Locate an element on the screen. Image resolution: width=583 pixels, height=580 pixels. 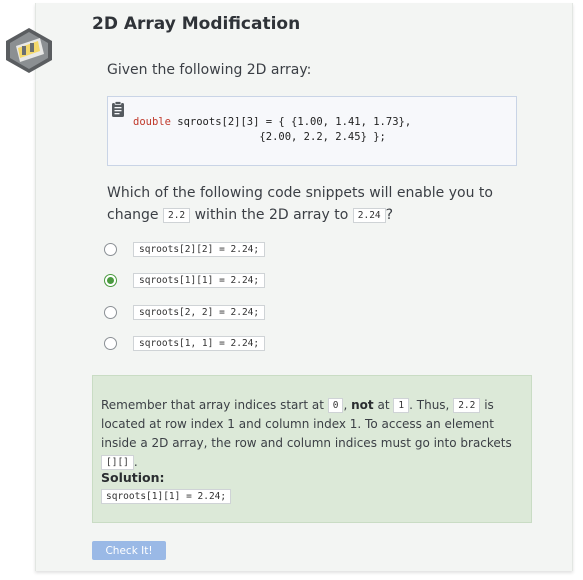
feedback-text-part: . Thus, is located at coordinates (429, 405).